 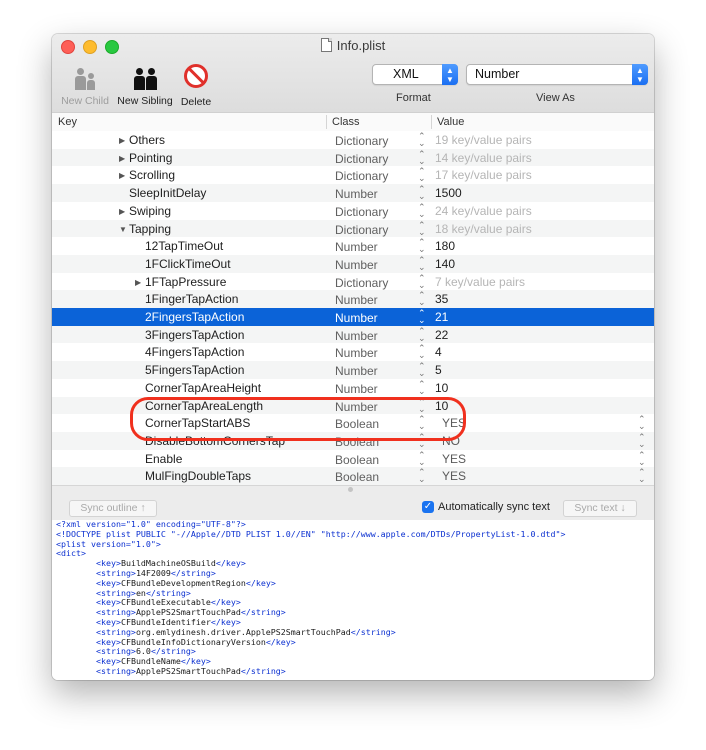 I want to click on outline-row: DisableBottomCornersTap Boolean ⌃ ⌄ NO ⌃ ⌄, so click(x=353, y=440).